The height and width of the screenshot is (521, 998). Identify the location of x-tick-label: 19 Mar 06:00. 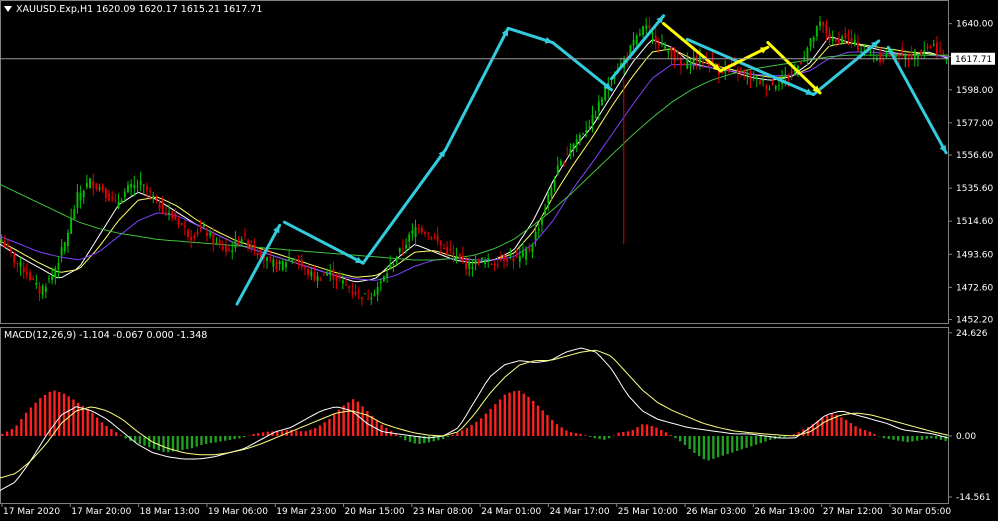
(238, 512).